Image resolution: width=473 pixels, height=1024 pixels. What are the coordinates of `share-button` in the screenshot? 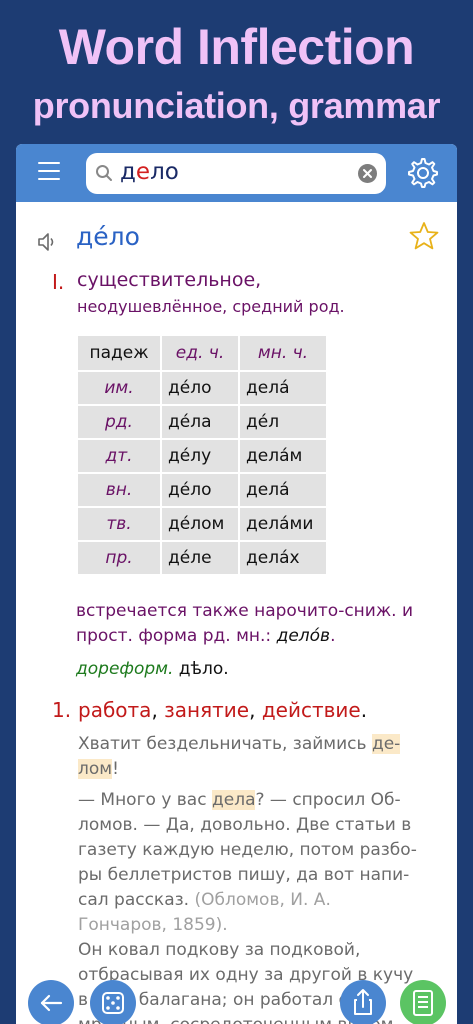 It's located at (363, 1002).